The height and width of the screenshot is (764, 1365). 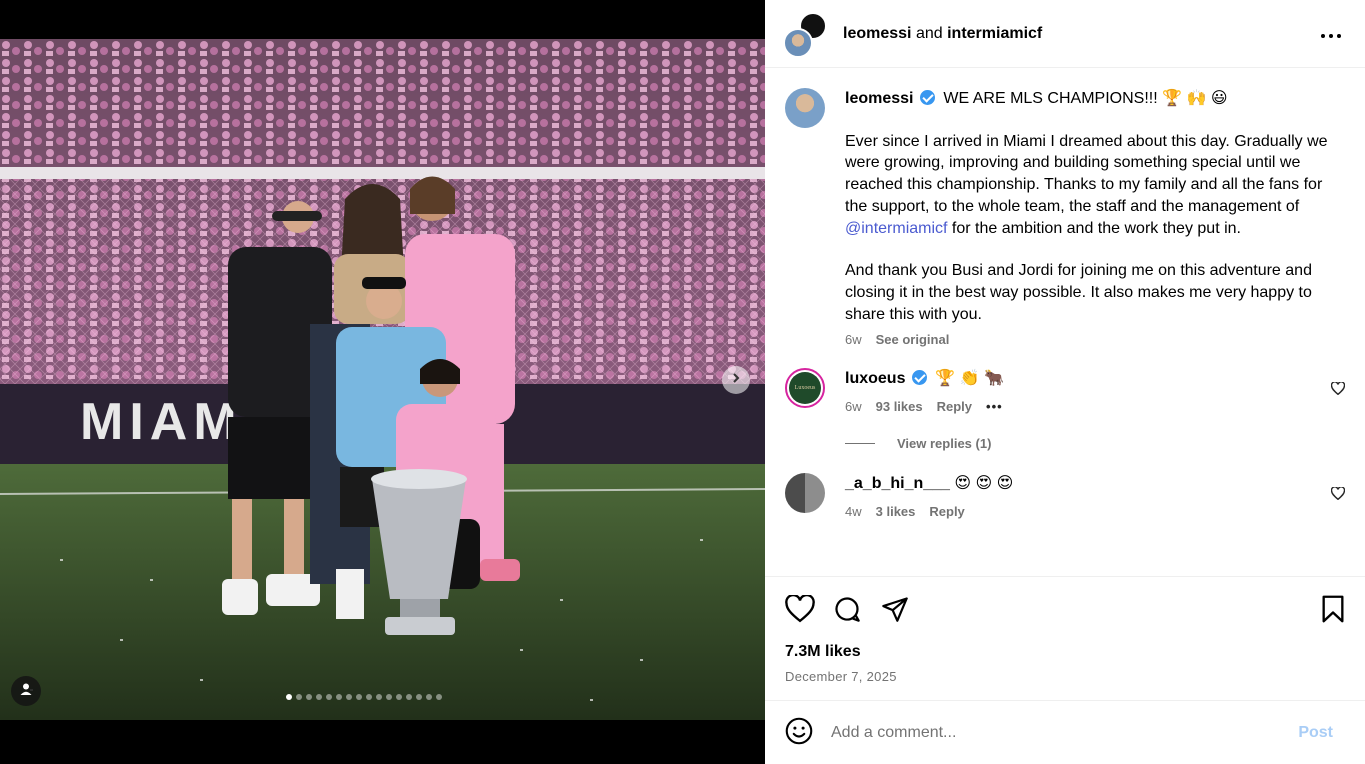 I want to click on carousel-next-button, so click(x=736, y=380).